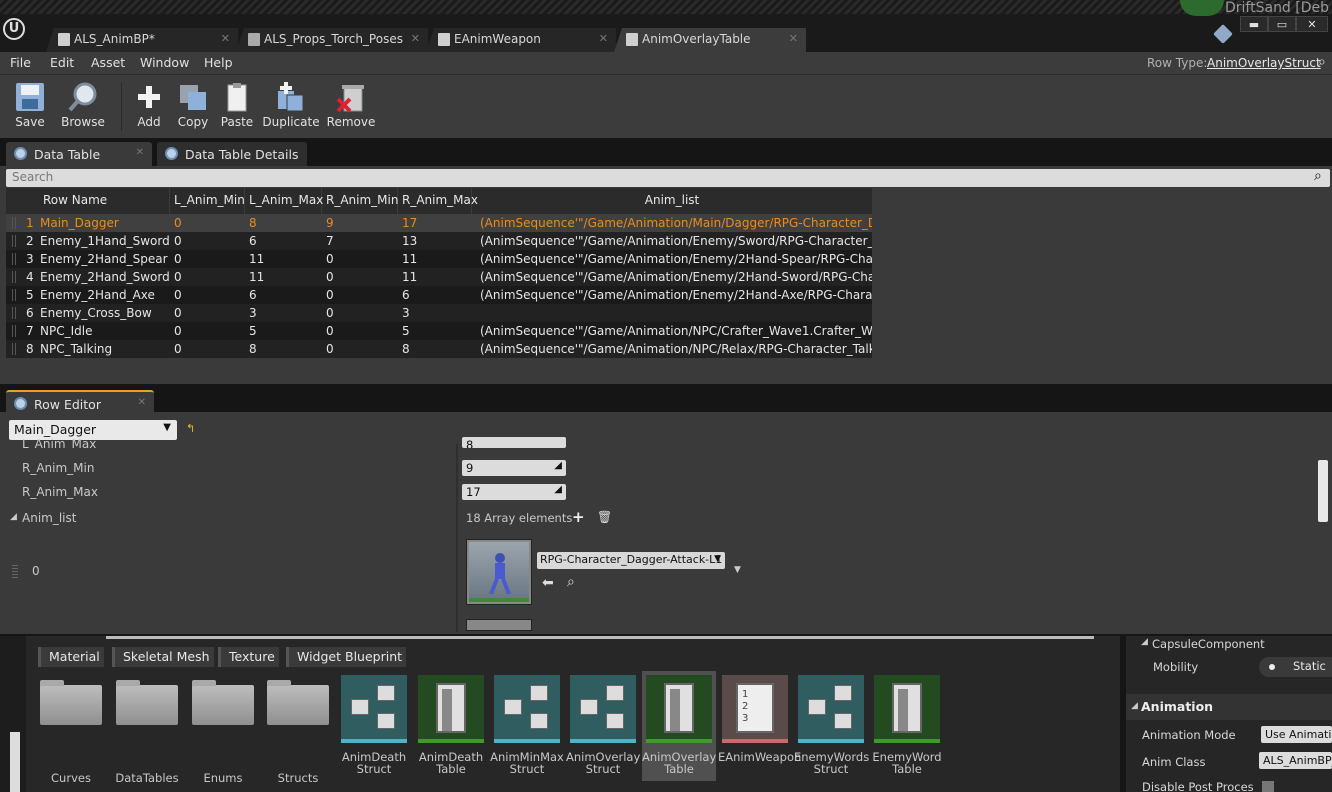 The height and width of the screenshot is (792, 1332). I want to click on folder-item: DataTables, so click(147, 728).